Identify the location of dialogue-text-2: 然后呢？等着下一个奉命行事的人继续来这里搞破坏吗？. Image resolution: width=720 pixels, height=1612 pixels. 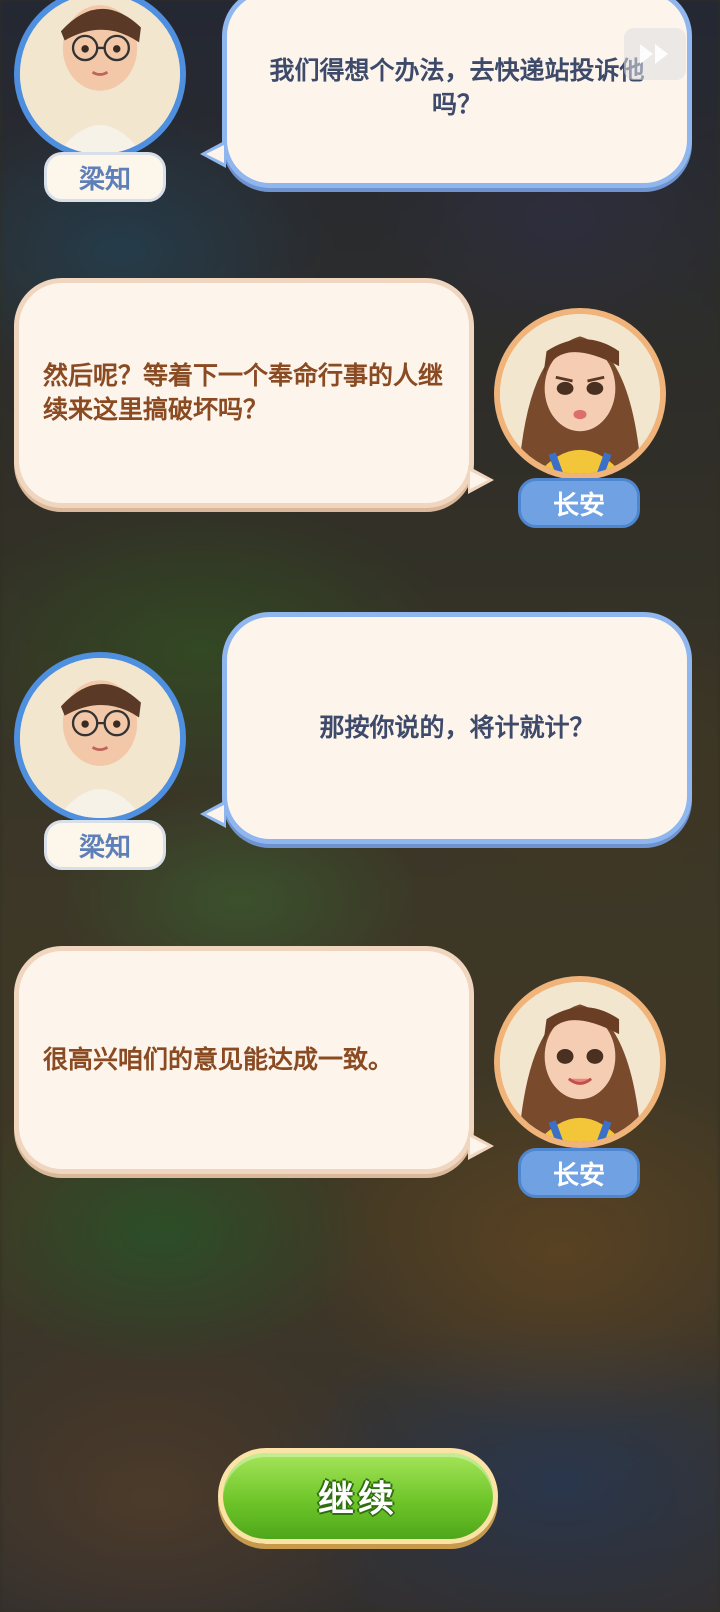
(243, 392).